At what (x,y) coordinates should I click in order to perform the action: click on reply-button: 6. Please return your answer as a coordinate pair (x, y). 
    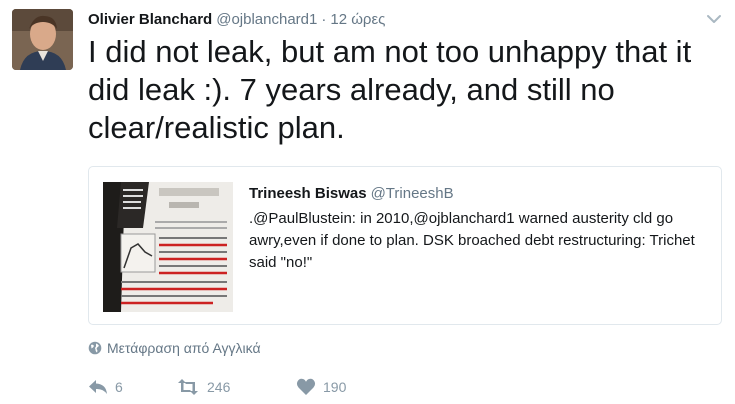
    Looking at the image, I should click on (118, 387).